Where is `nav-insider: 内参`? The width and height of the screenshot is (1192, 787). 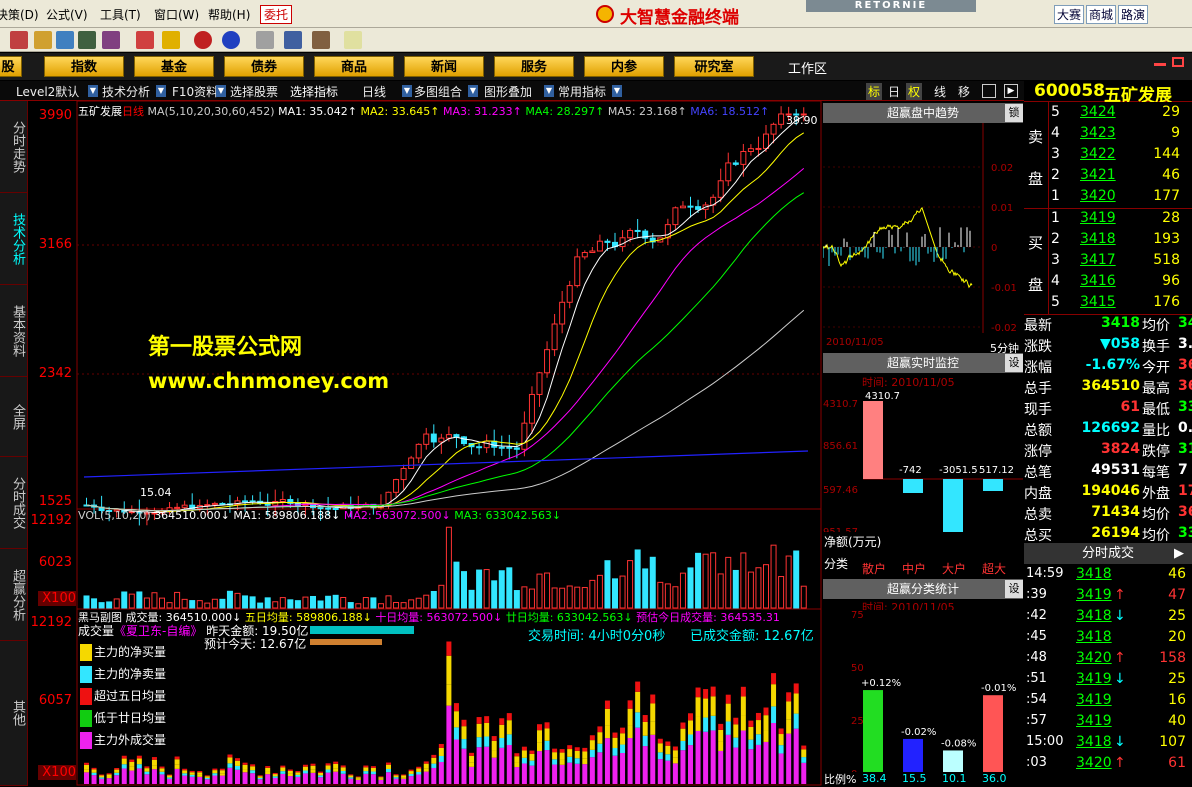
nav-insider: 内参 is located at coordinates (624, 66).